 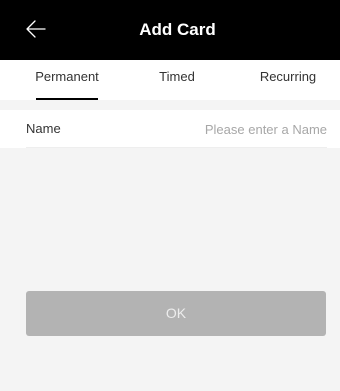 I want to click on name-field-row: Name, so click(x=170, y=129).